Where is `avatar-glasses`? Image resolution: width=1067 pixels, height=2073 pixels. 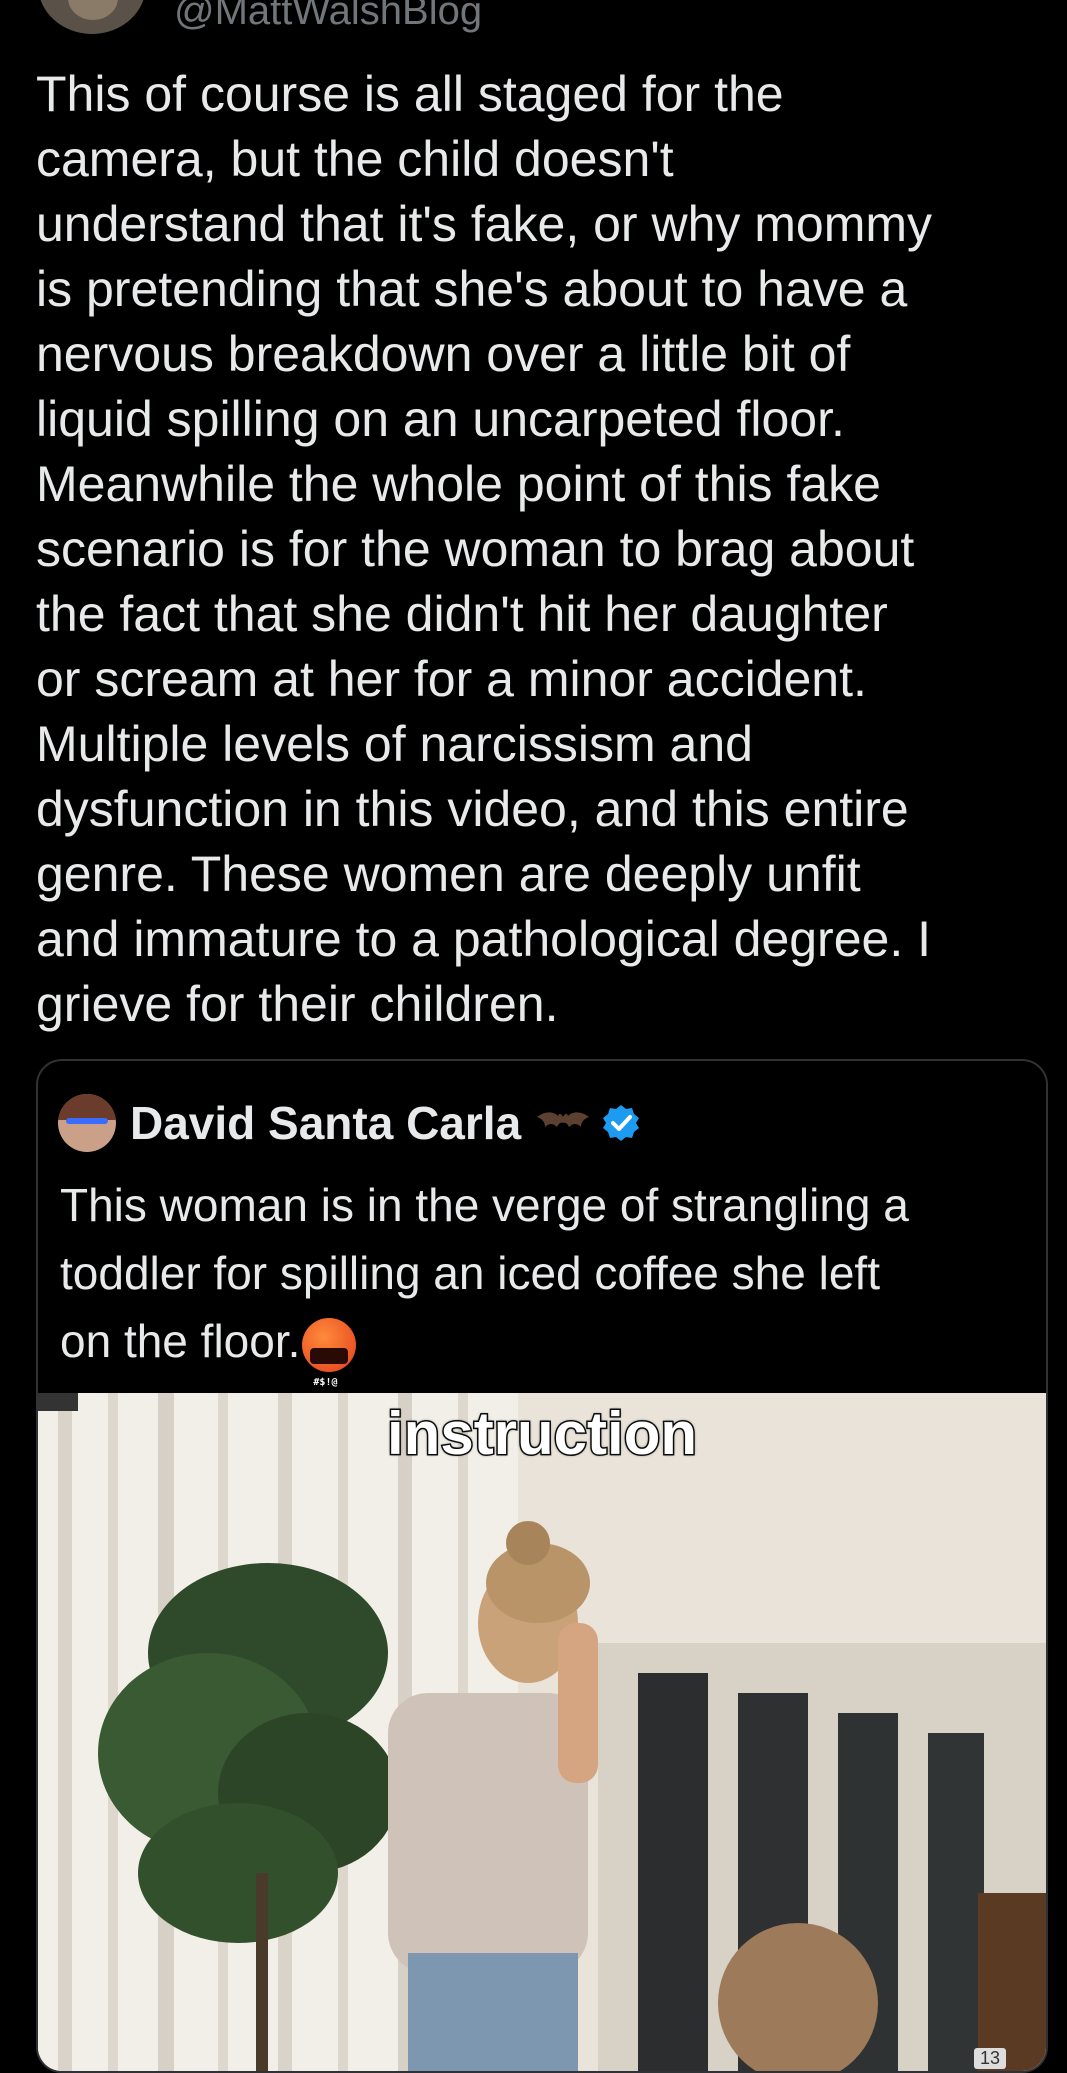 avatar-glasses is located at coordinates (87, 1121).